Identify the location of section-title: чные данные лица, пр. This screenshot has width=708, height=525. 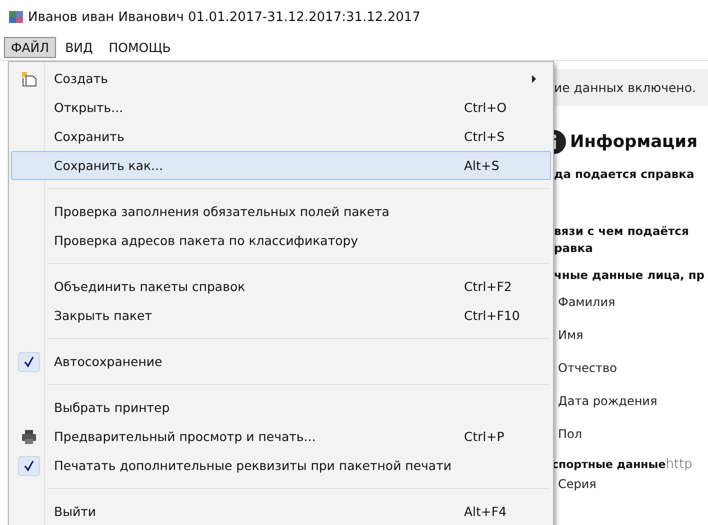
(629, 275).